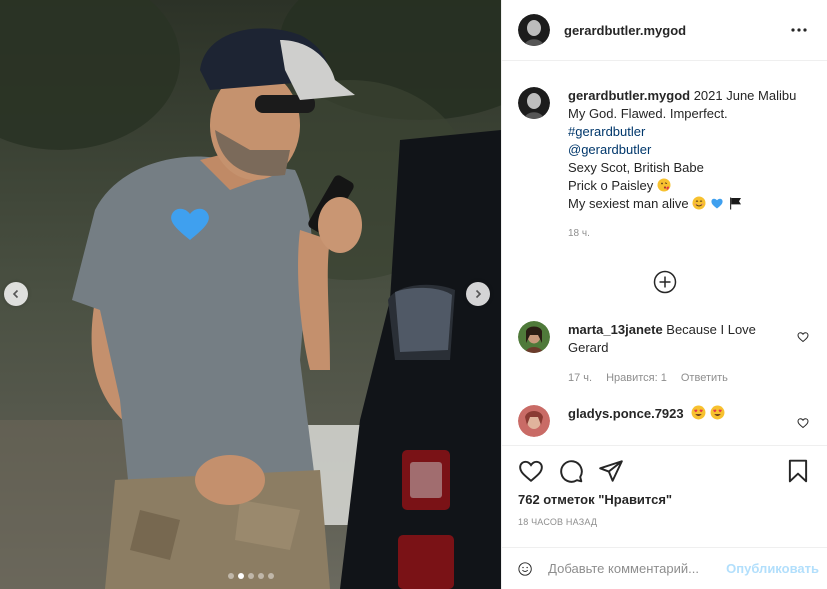  What do you see at coordinates (682, 132) in the screenshot?
I see `hashtag-link: #gerardbutler` at bounding box center [682, 132].